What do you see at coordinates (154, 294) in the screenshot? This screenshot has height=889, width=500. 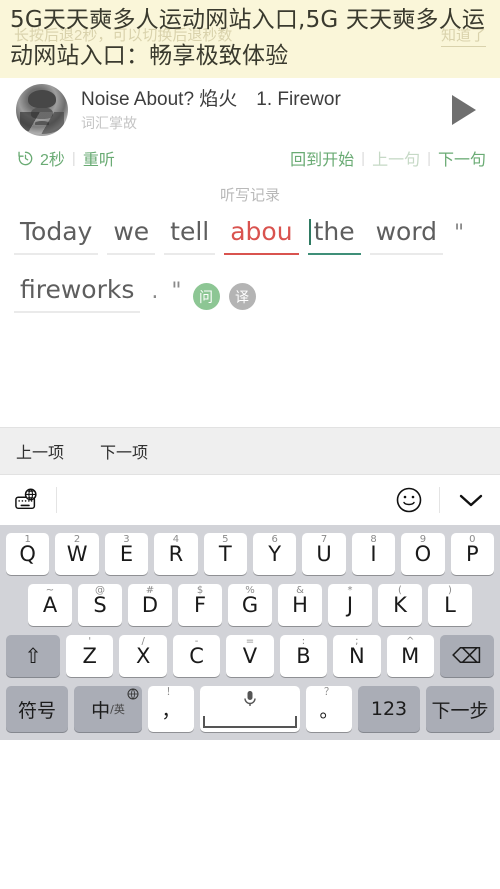 I see `dictation-punctuation: .` at bounding box center [154, 294].